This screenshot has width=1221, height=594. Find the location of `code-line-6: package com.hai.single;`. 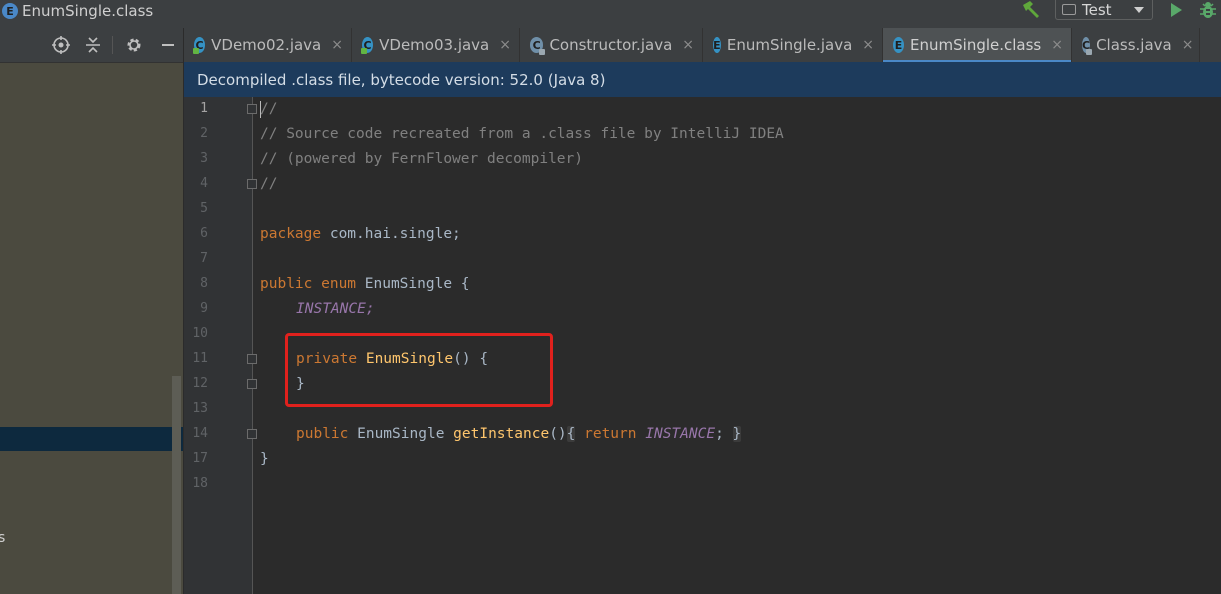

code-line-6: package com.hai.single; is located at coordinates (360, 234).